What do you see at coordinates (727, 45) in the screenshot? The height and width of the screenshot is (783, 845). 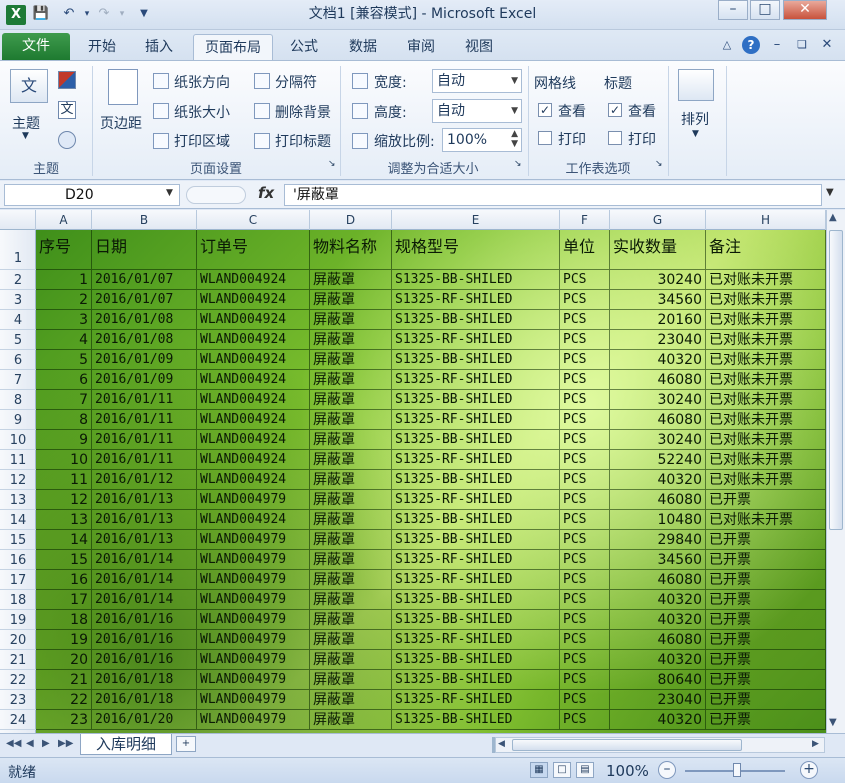 I see `ribbon-minimize-icon: △` at bounding box center [727, 45].